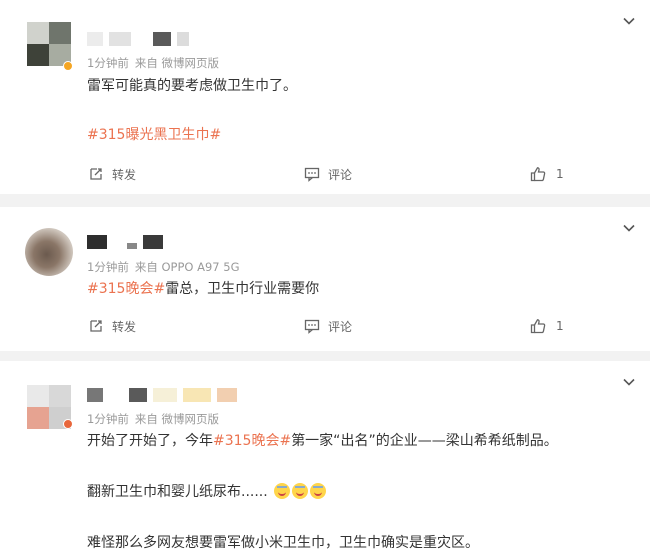 This screenshot has height=558, width=650. I want to click on post-text-post: 第一家“出名”的企业——梁山希希纸制品。, so click(424, 441).